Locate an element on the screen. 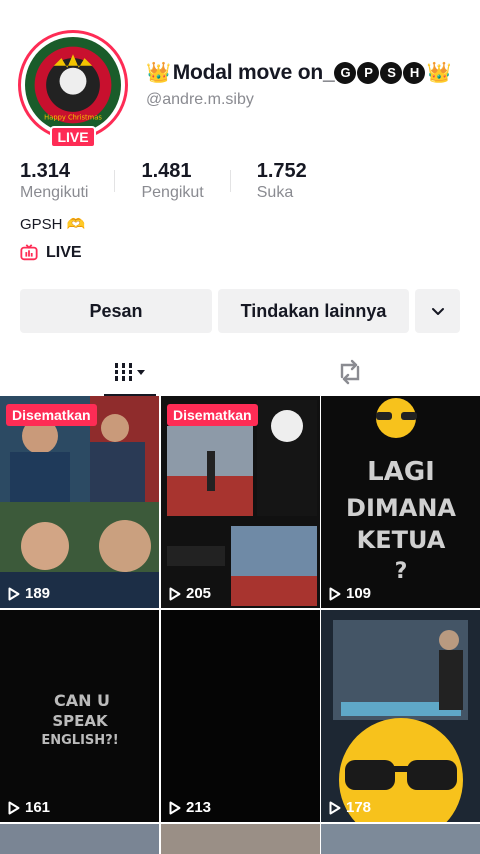 This screenshot has width=480, height=854. thumbnail-image: CAN U SPEAK ENGLISH?! is located at coordinates (79, 716).